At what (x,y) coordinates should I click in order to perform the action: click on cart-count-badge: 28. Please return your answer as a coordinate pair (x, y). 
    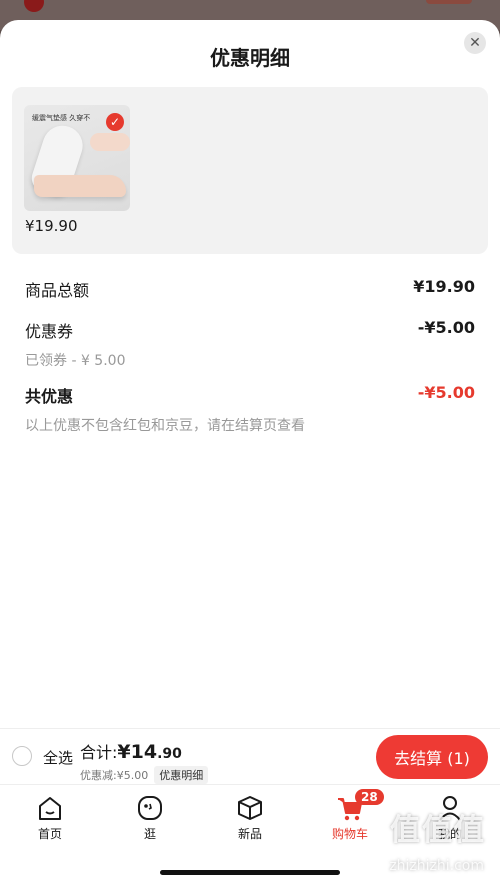
    Looking at the image, I should click on (369, 797).